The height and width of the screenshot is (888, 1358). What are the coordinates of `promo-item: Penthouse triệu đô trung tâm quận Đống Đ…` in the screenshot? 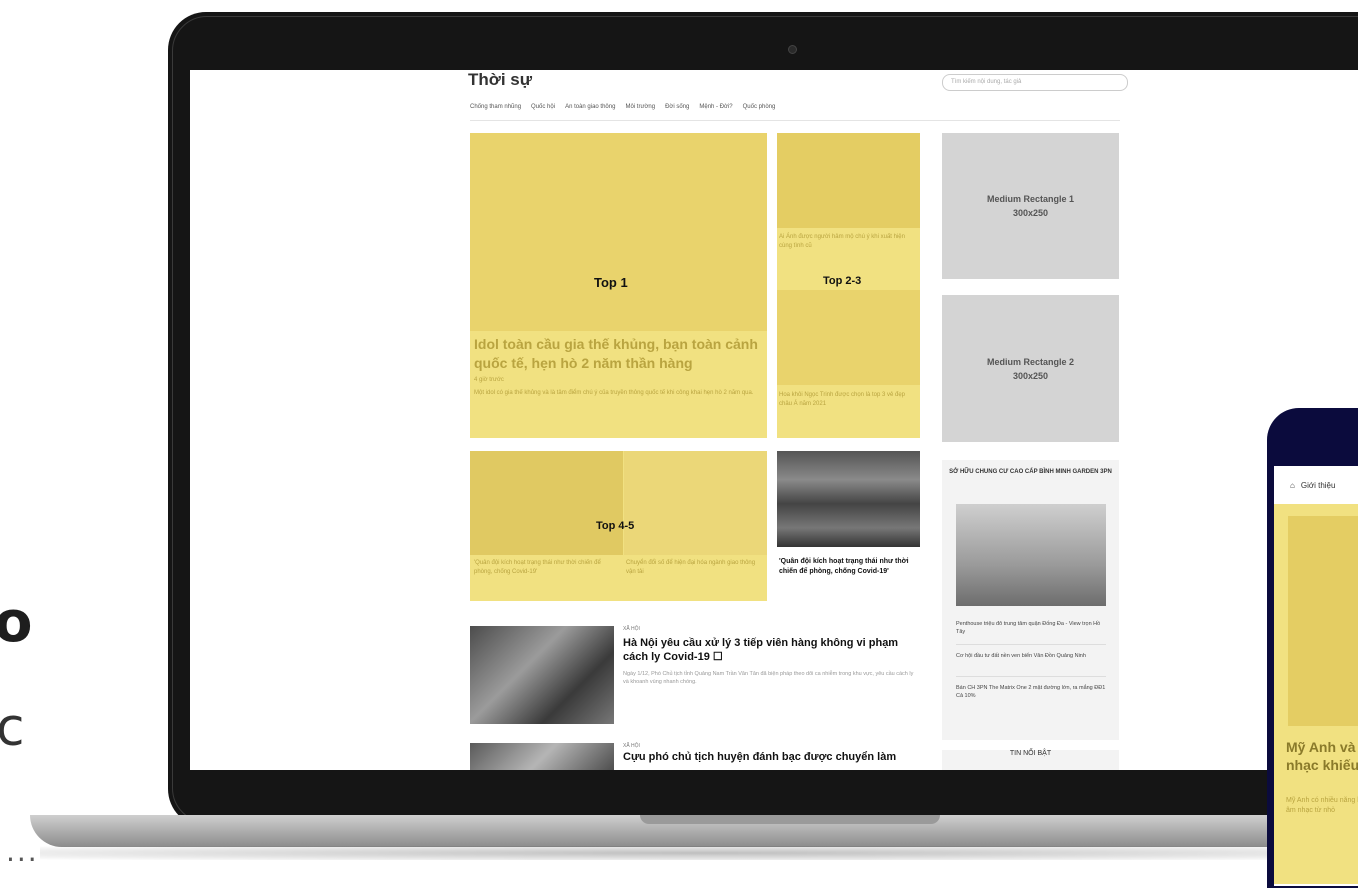 It's located at (1031, 628).